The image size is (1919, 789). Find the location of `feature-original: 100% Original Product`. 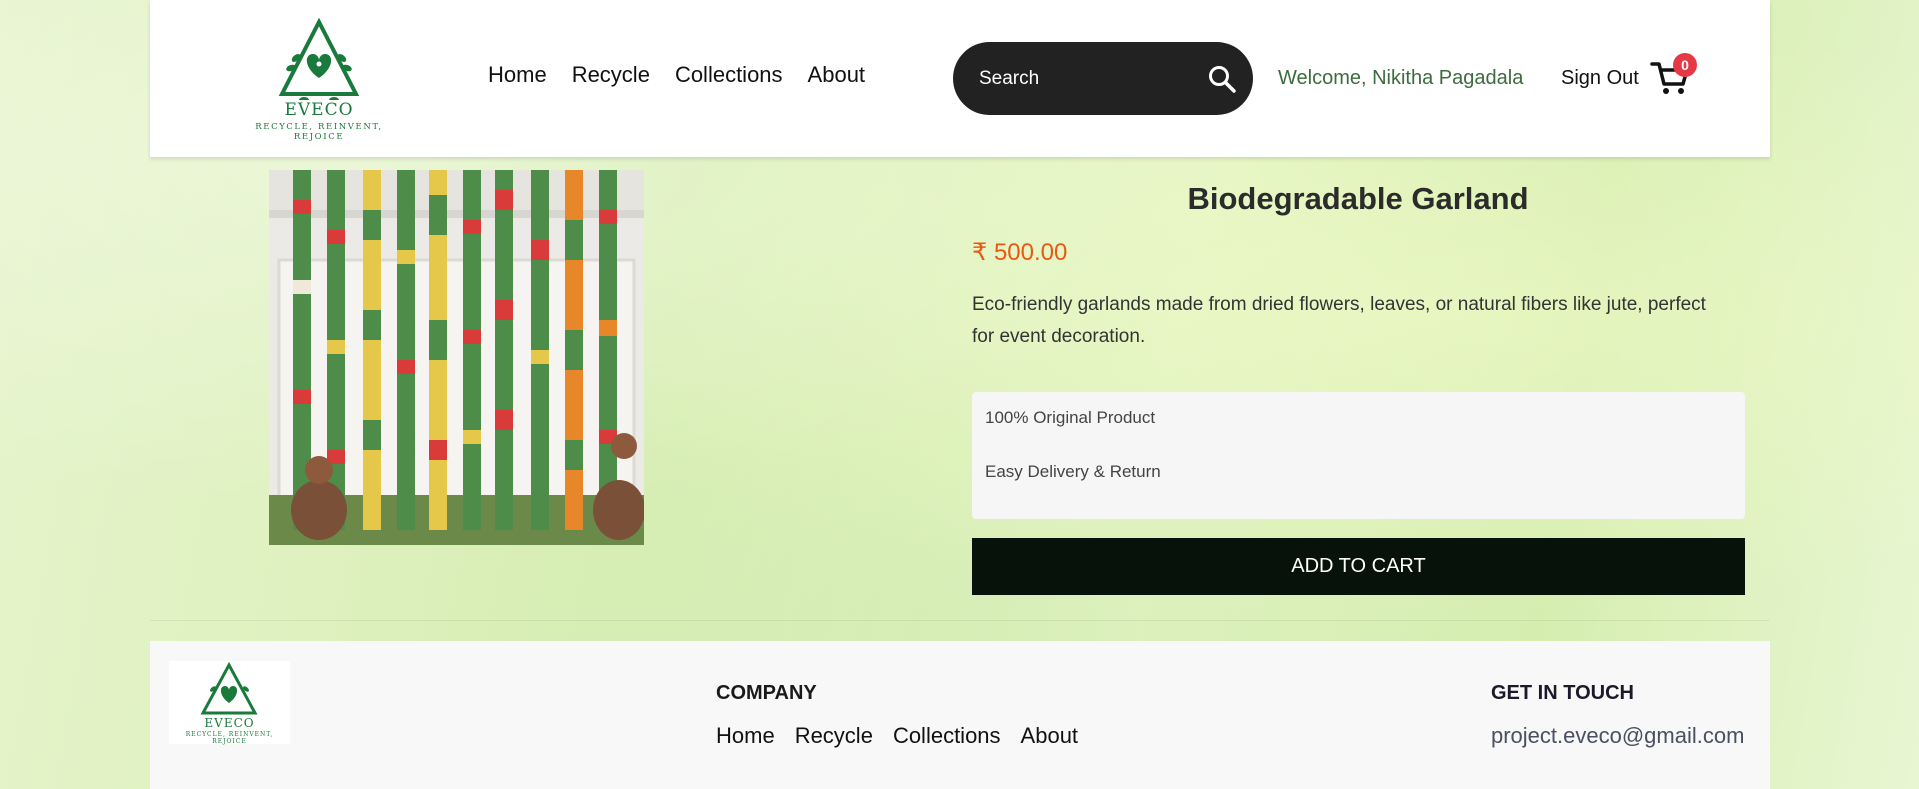

feature-original: 100% Original Product is located at coordinates (1070, 417).